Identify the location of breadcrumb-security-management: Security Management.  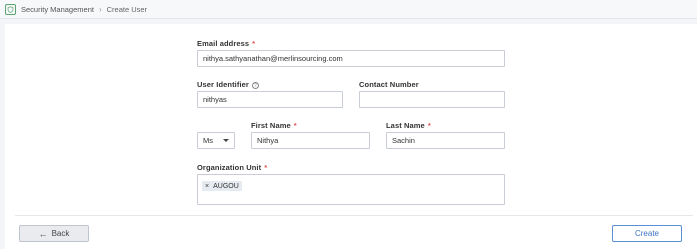
(57, 9).